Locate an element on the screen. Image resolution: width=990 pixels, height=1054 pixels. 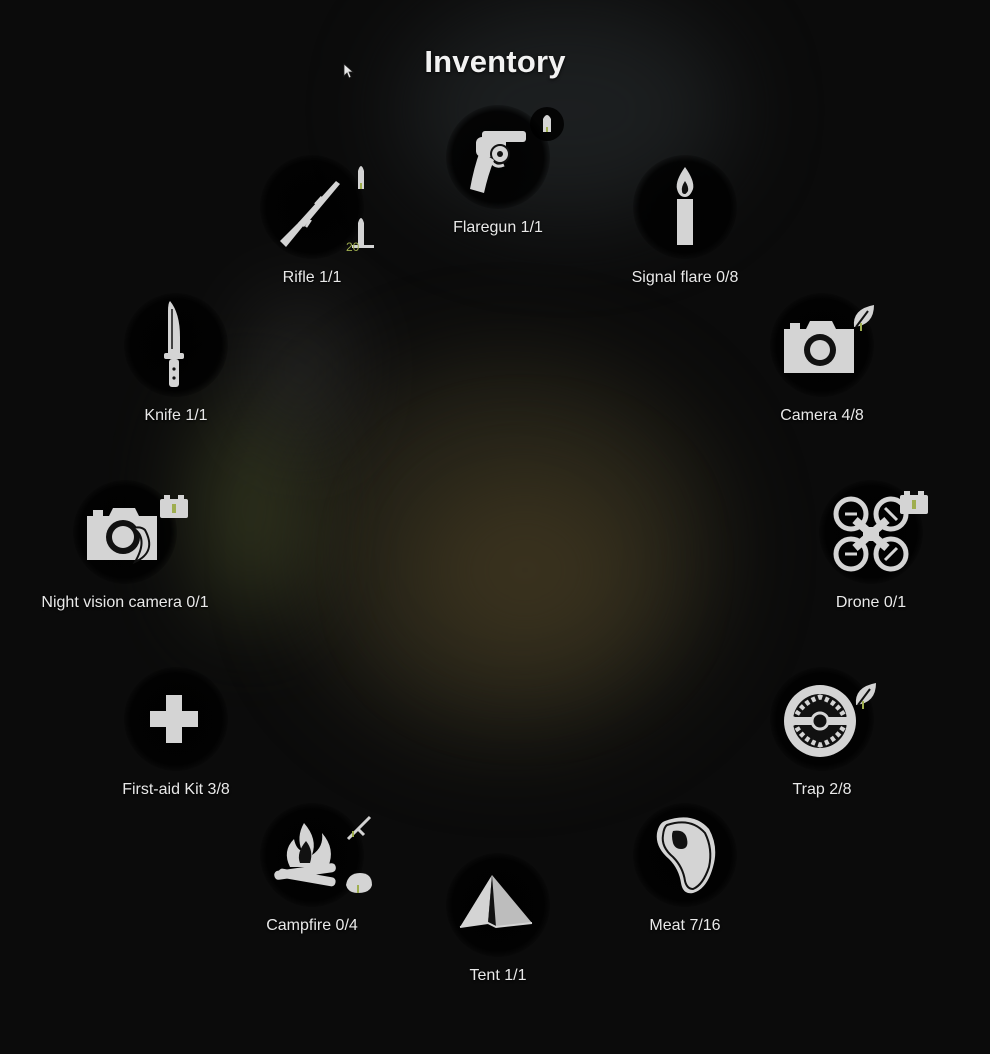
mouse-cursor-icon is located at coordinates (349, 71).